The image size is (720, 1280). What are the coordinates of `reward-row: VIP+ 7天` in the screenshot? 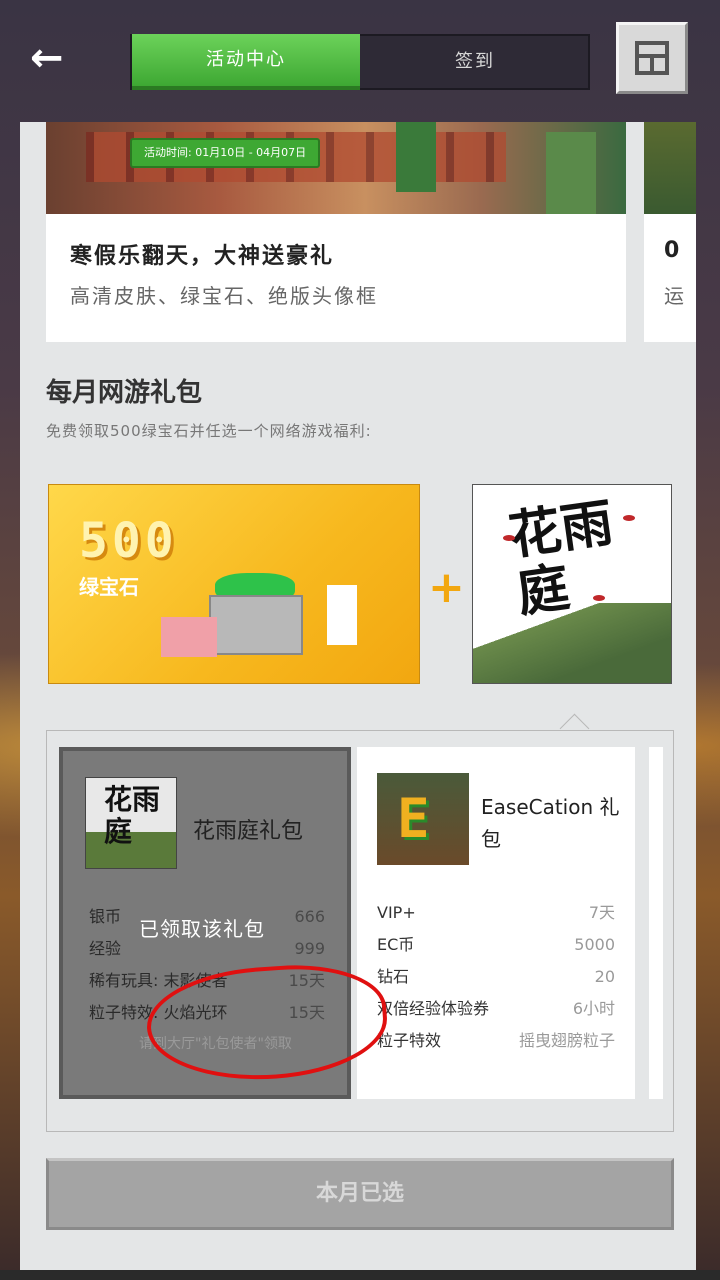 It's located at (496, 913).